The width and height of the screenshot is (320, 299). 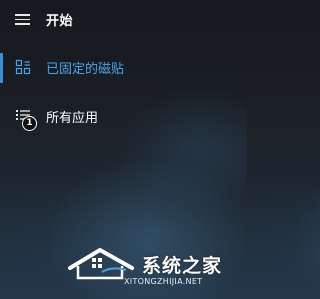 What do you see at coordinates (29, 123) in the screenshot?
I see `step-badge: 1` at bounding box center [29, 123].